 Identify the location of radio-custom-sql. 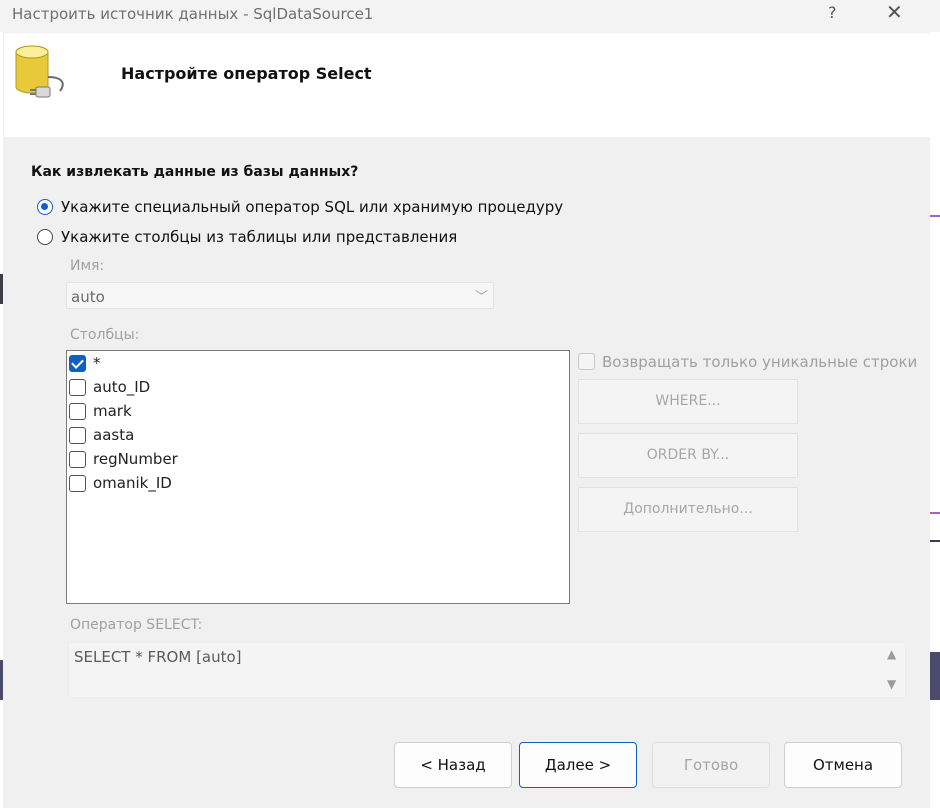
(45, 207).